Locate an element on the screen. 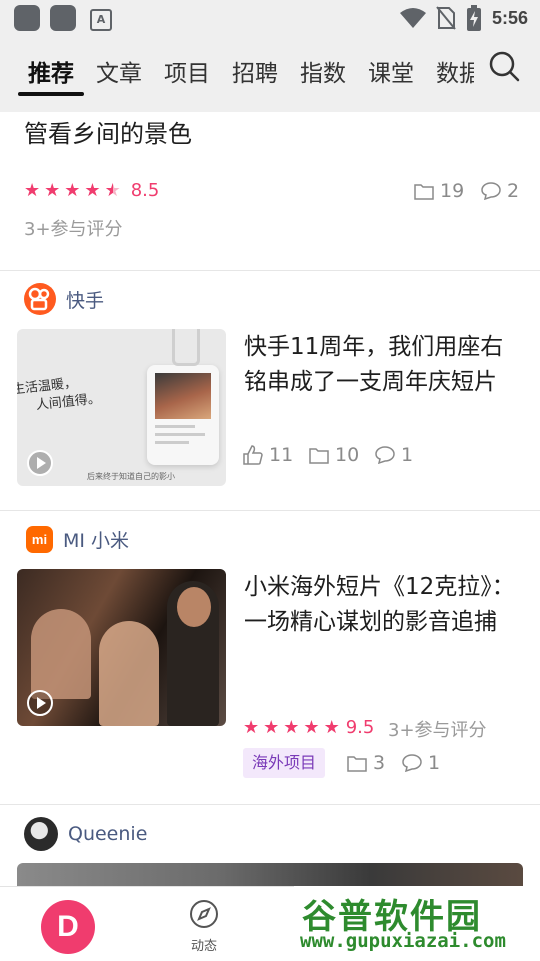  comment-count: 2 is located at coordinates (500, 191).